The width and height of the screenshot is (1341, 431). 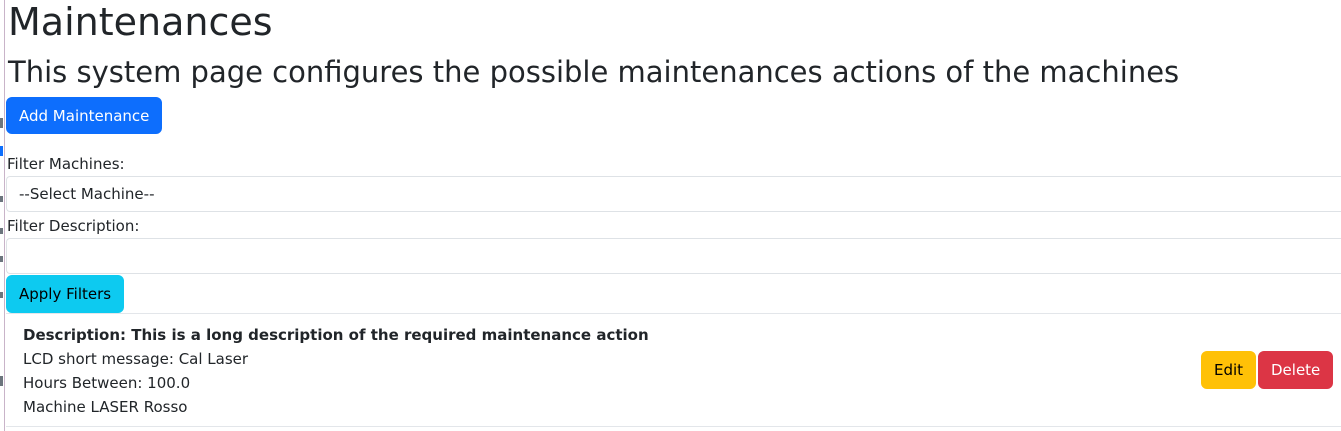 I want to click on maintenance-hours-between: Hours Between: 100.0, so click(x=107, y=383).